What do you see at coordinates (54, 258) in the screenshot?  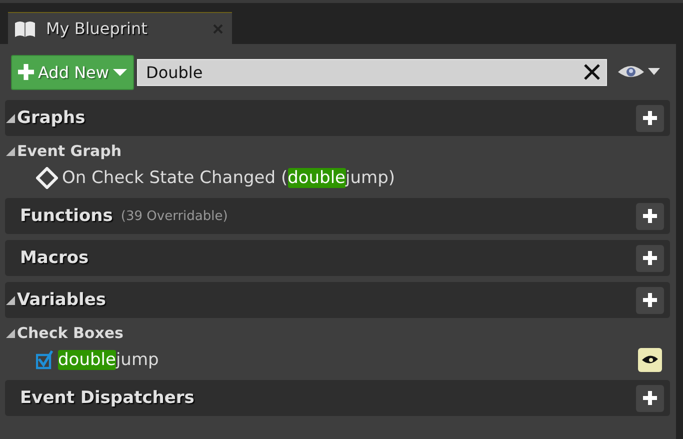 I see `section-title: Macros` at bounding box center [54, 258].